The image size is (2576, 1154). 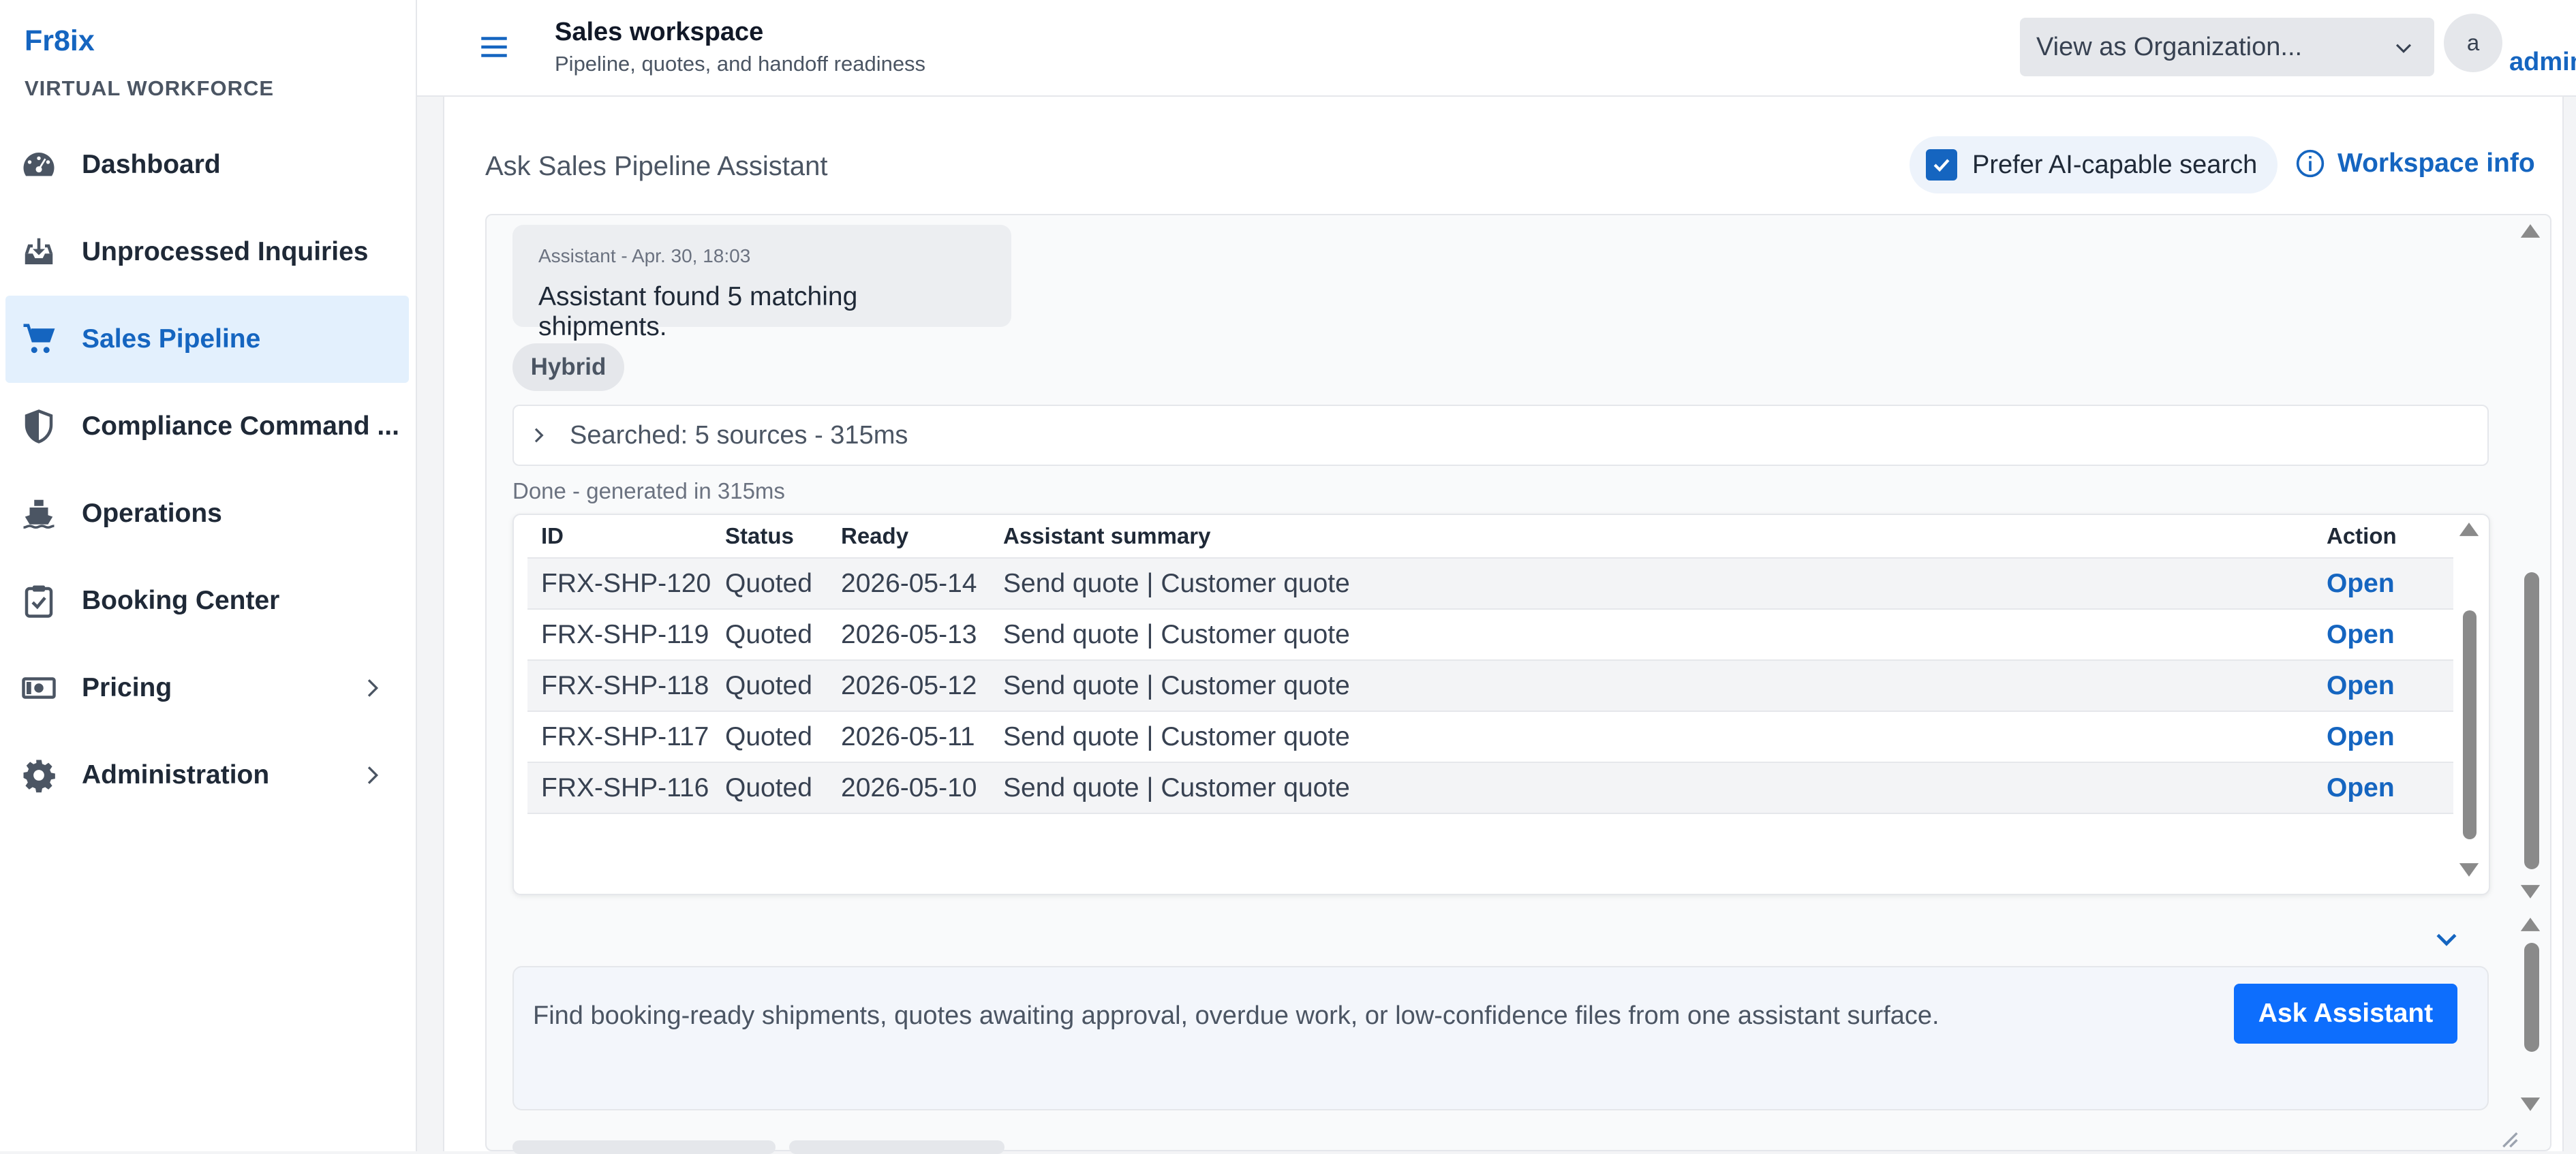 I want to click on table-scroll-up-arrow, so click(x=2469, y=529).